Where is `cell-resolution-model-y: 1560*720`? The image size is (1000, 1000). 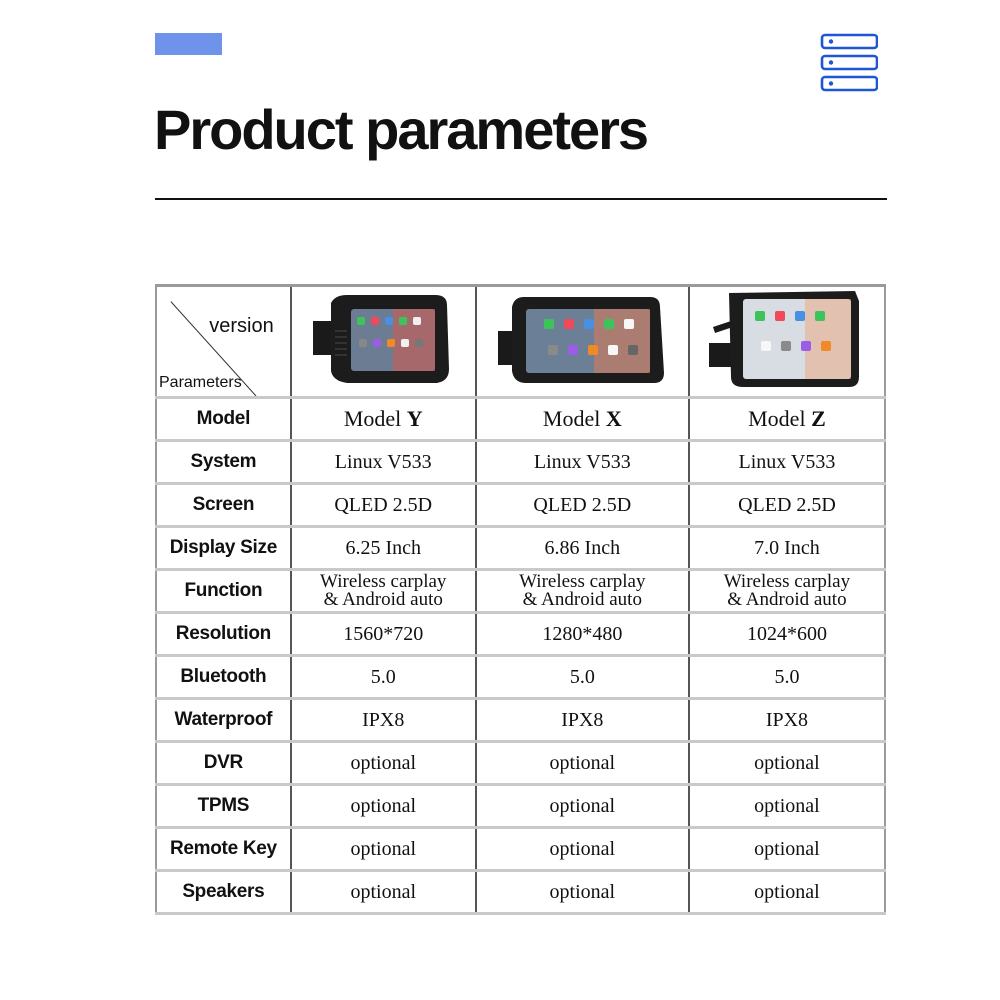 cell-resolution-model-y: 1560*720 is located at coordinates (383, 634).